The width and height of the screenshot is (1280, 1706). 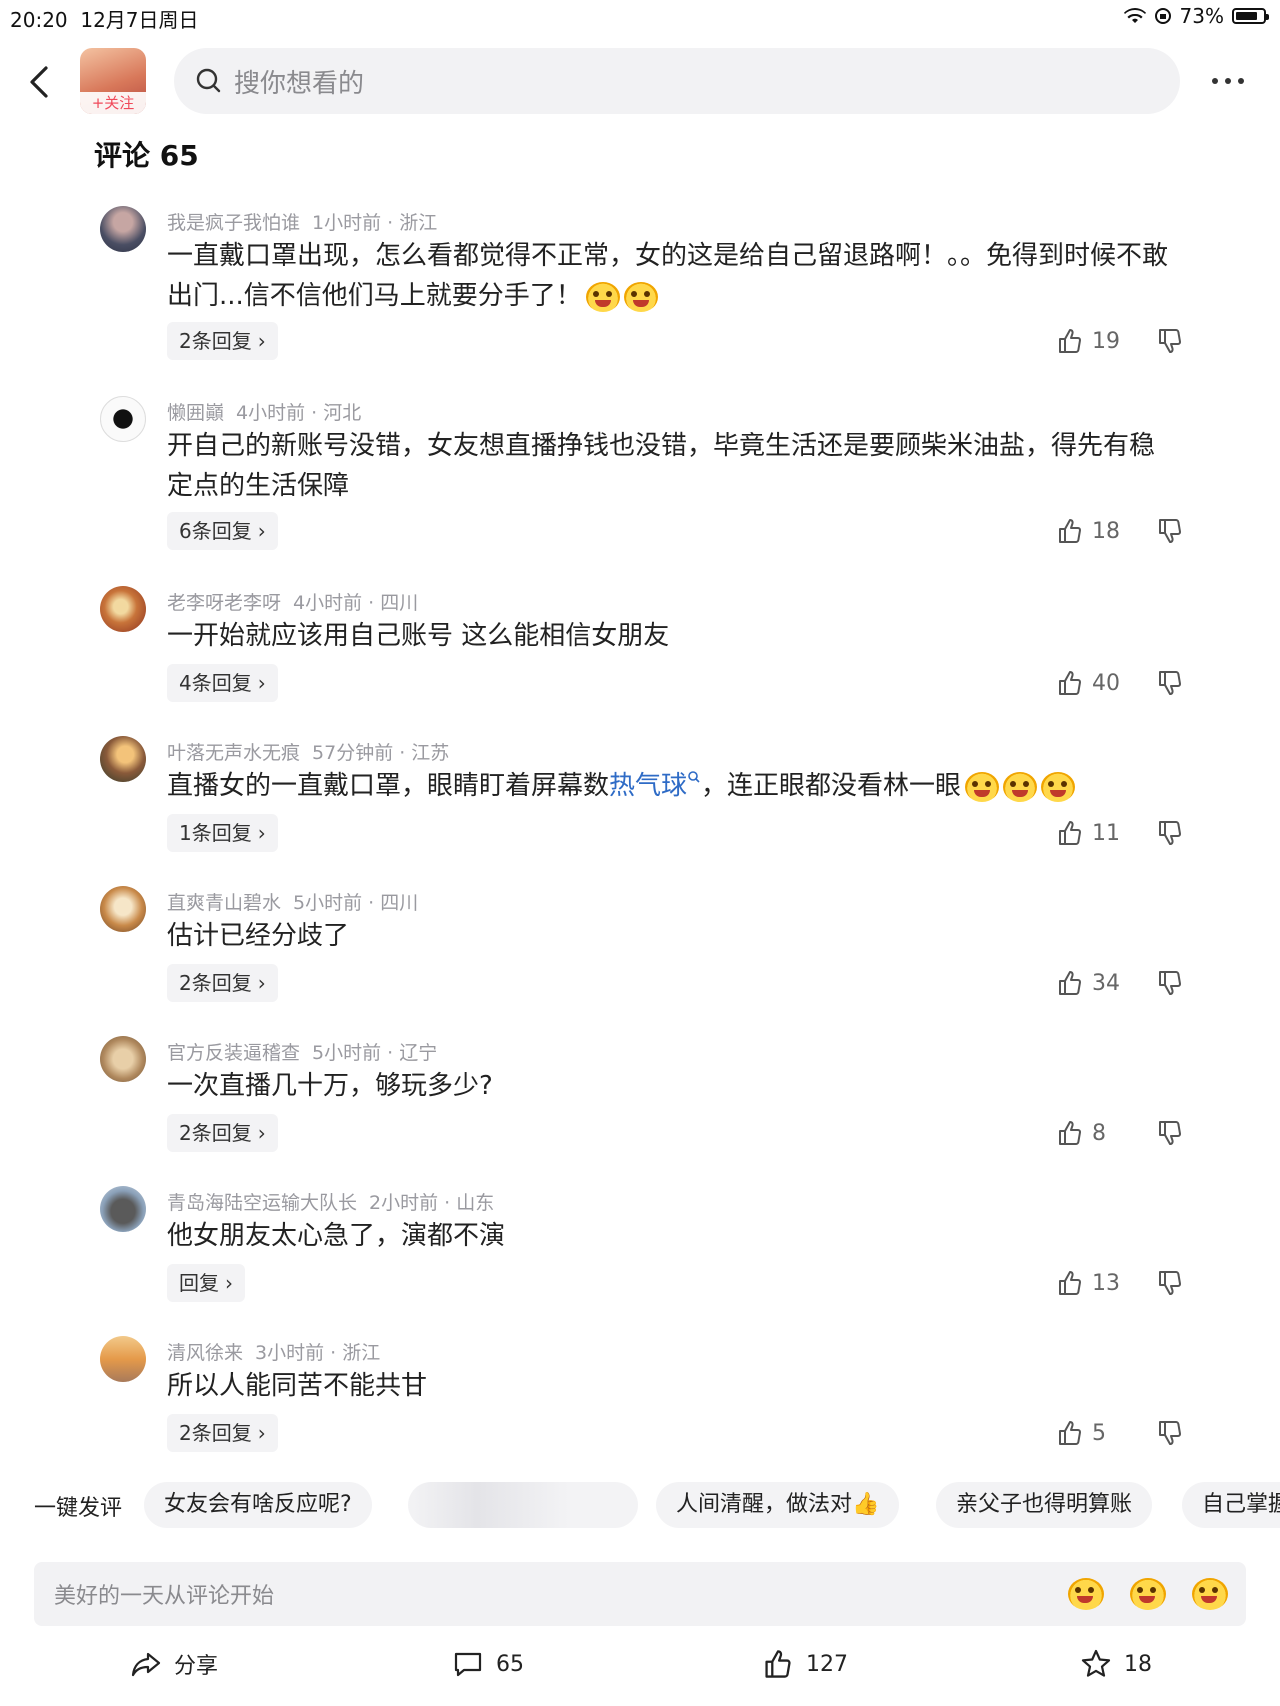 I want to click on comment-time: 3小时前 · 浙江, so click(x=318, y=1353).